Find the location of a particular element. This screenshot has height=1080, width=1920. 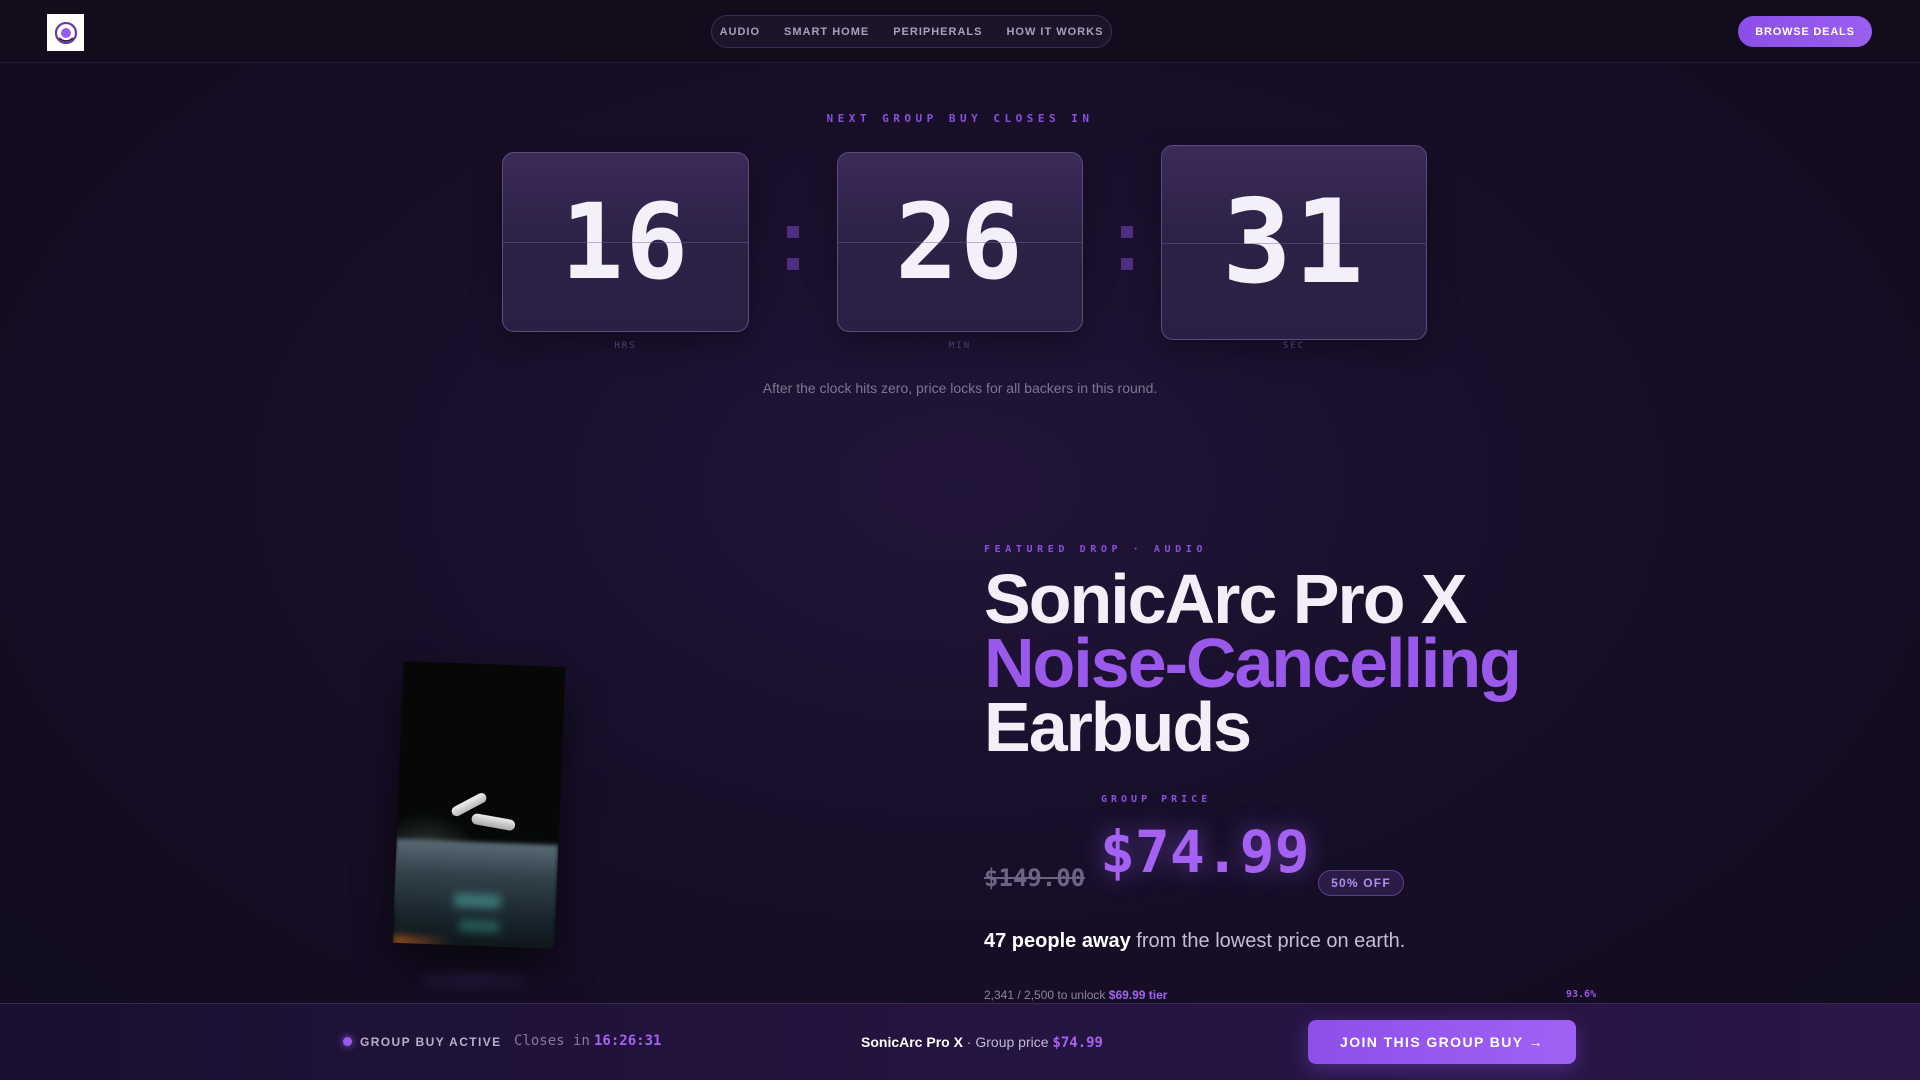

minutes-flip-card: 26 is located at coordinates (960, 242).